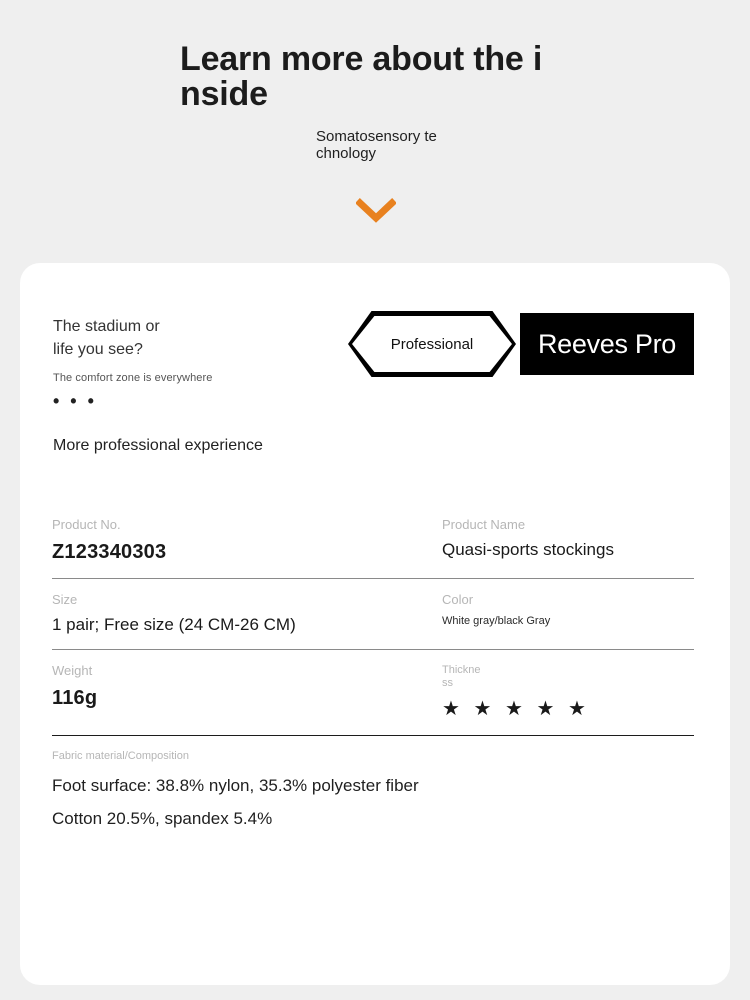 The width and height of the screenshot is (750, 1000). Describe the element at coordinates (496, 620) in the screenshot. I see `spec-value-color: White gray/black Gray` at that location.